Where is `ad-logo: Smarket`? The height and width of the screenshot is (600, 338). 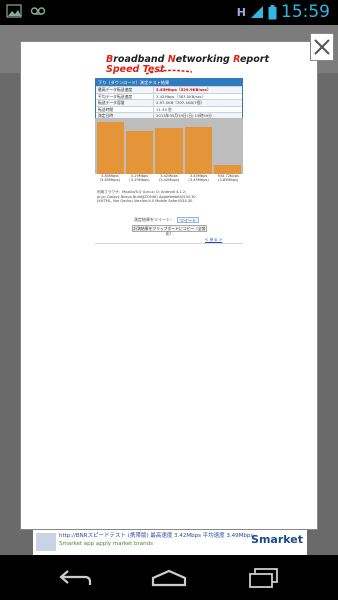
ad-logo: Smarket is located at coordinates (277, 539).